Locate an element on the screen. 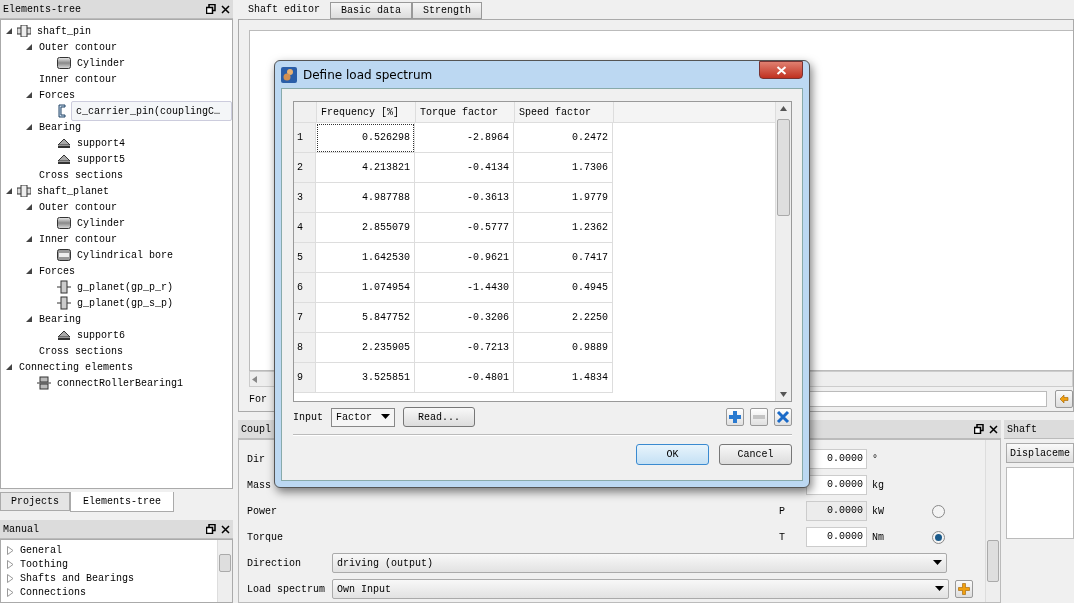 This screenshot has height=603, width=1074. add-button is located at coordinates (964, 589).